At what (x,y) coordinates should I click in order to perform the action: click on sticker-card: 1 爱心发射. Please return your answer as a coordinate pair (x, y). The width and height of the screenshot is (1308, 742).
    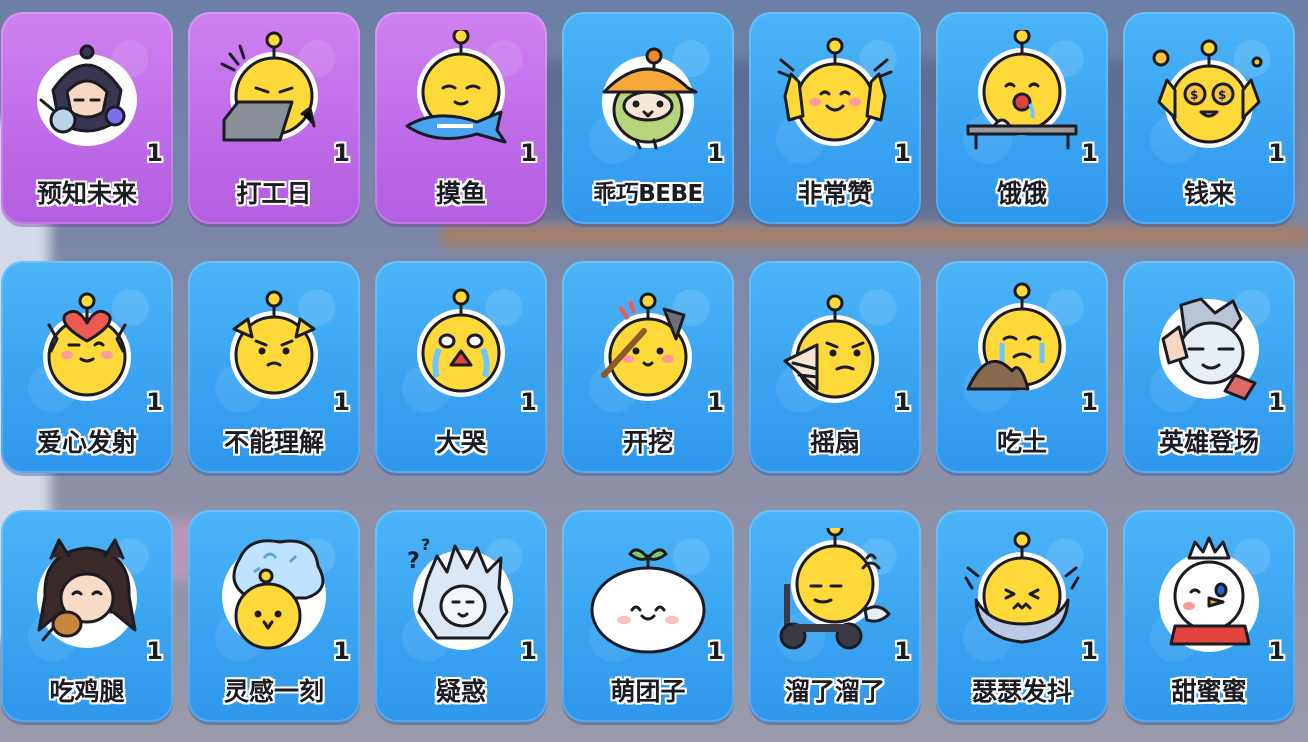
    Looking at the image, I should click on (87, 367).